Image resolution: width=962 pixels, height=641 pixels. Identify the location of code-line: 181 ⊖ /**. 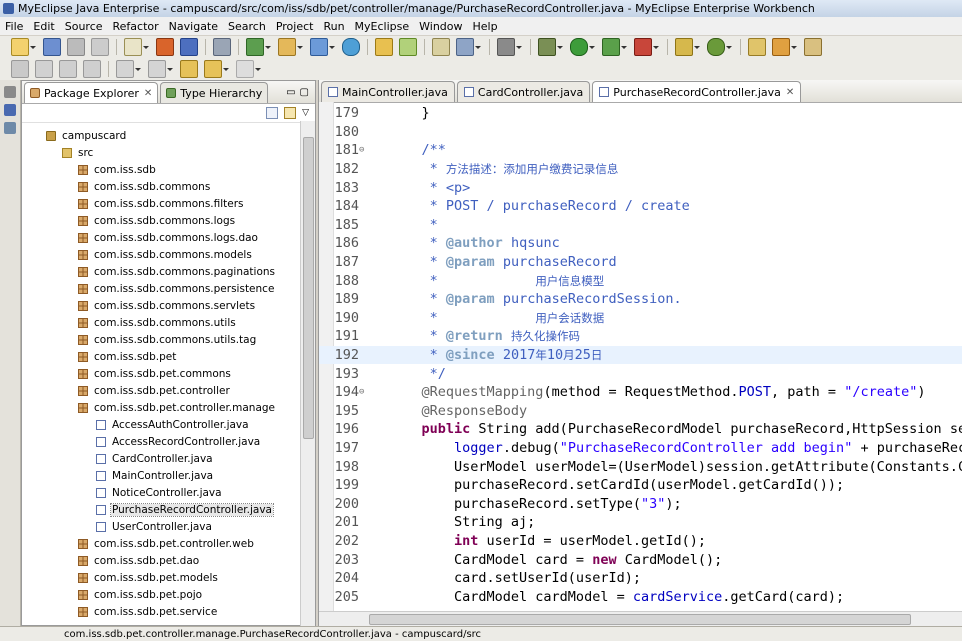
(640, 150).